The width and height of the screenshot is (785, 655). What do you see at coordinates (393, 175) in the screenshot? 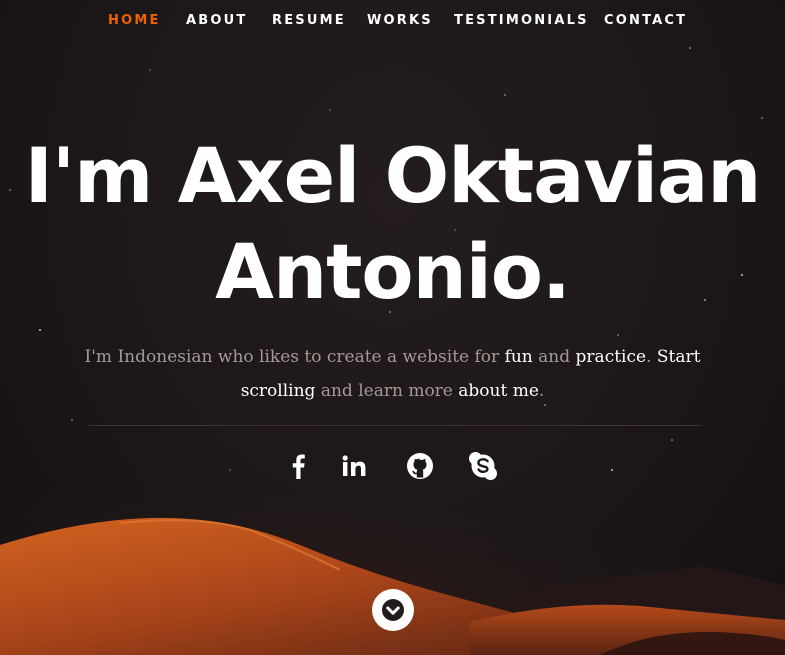
I see `headline-line-1: I'm Axel Oktavian` at bounding box center [393, 175].